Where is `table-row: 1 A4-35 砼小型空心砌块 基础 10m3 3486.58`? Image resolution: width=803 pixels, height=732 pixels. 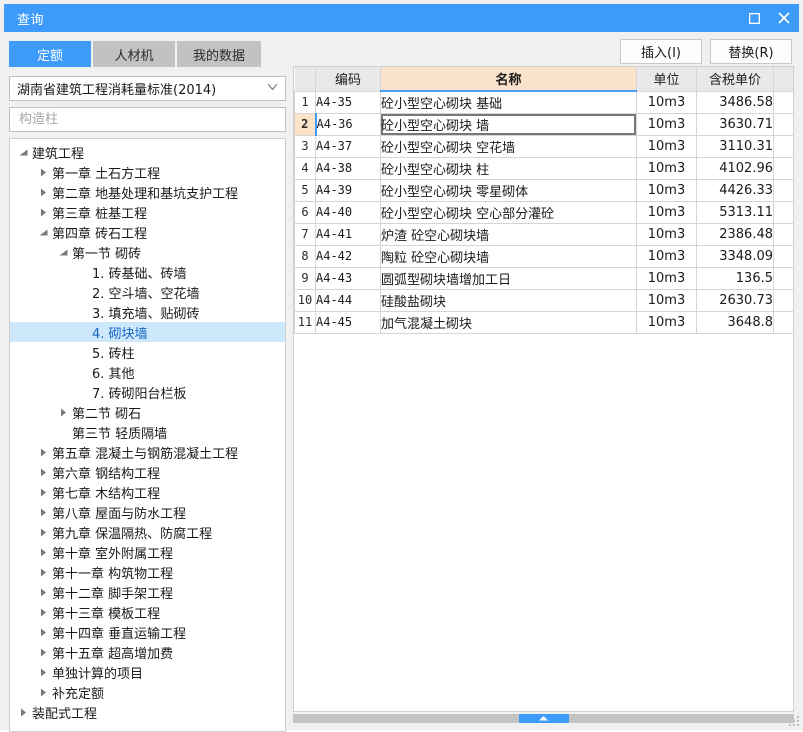
table-row: 1 A4-35 砼小型空心砌块 基础 10m3 3486.58 is located at coordinates (543, 102).